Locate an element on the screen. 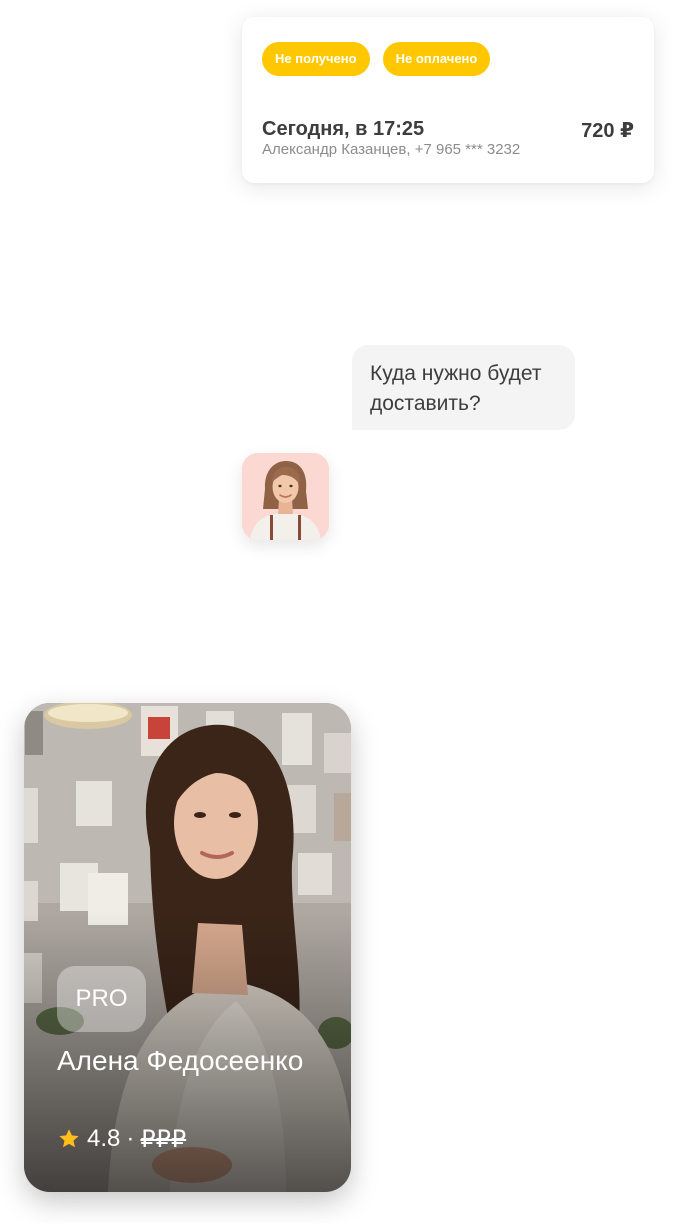 This screenshot has width=678, height=1223. status-badge-not-paid: Не оплачено is located at coordinates (436, 59).